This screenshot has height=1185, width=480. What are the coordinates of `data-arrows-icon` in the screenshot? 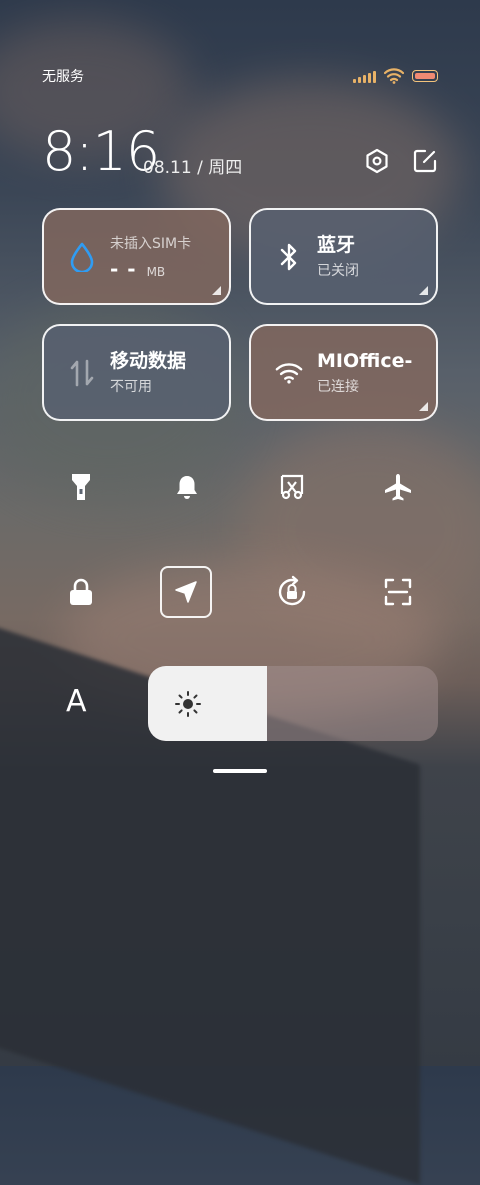 It's located at (82, 373).